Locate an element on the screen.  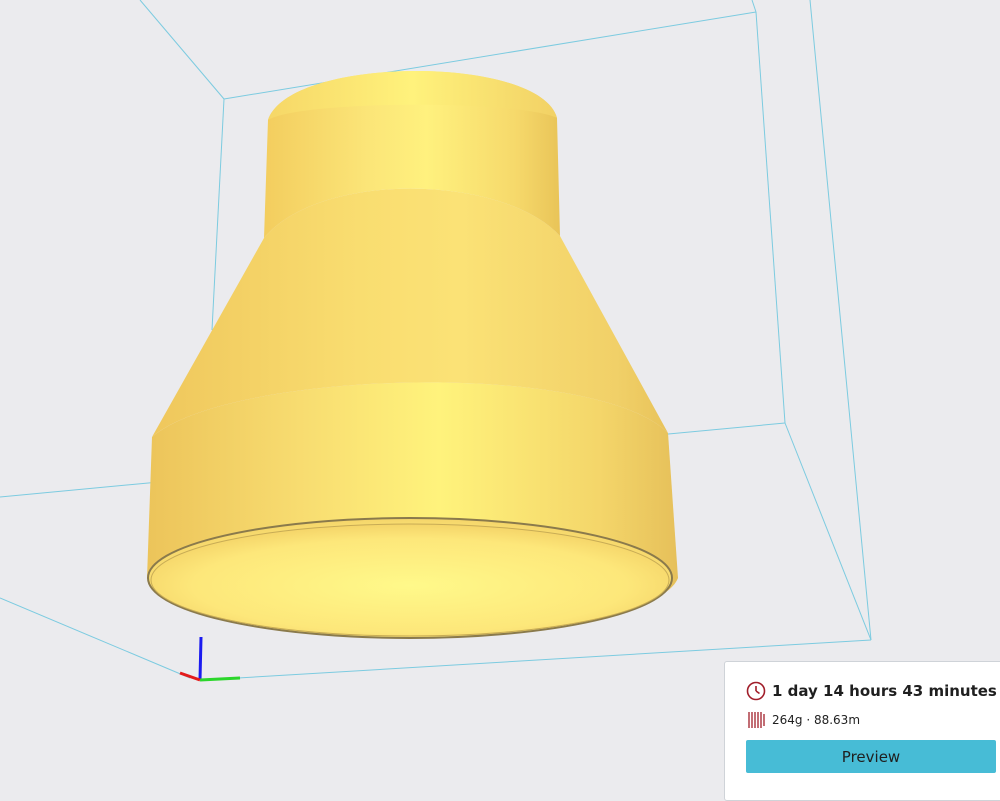
clock-icon is located at coordinates (756, 691).